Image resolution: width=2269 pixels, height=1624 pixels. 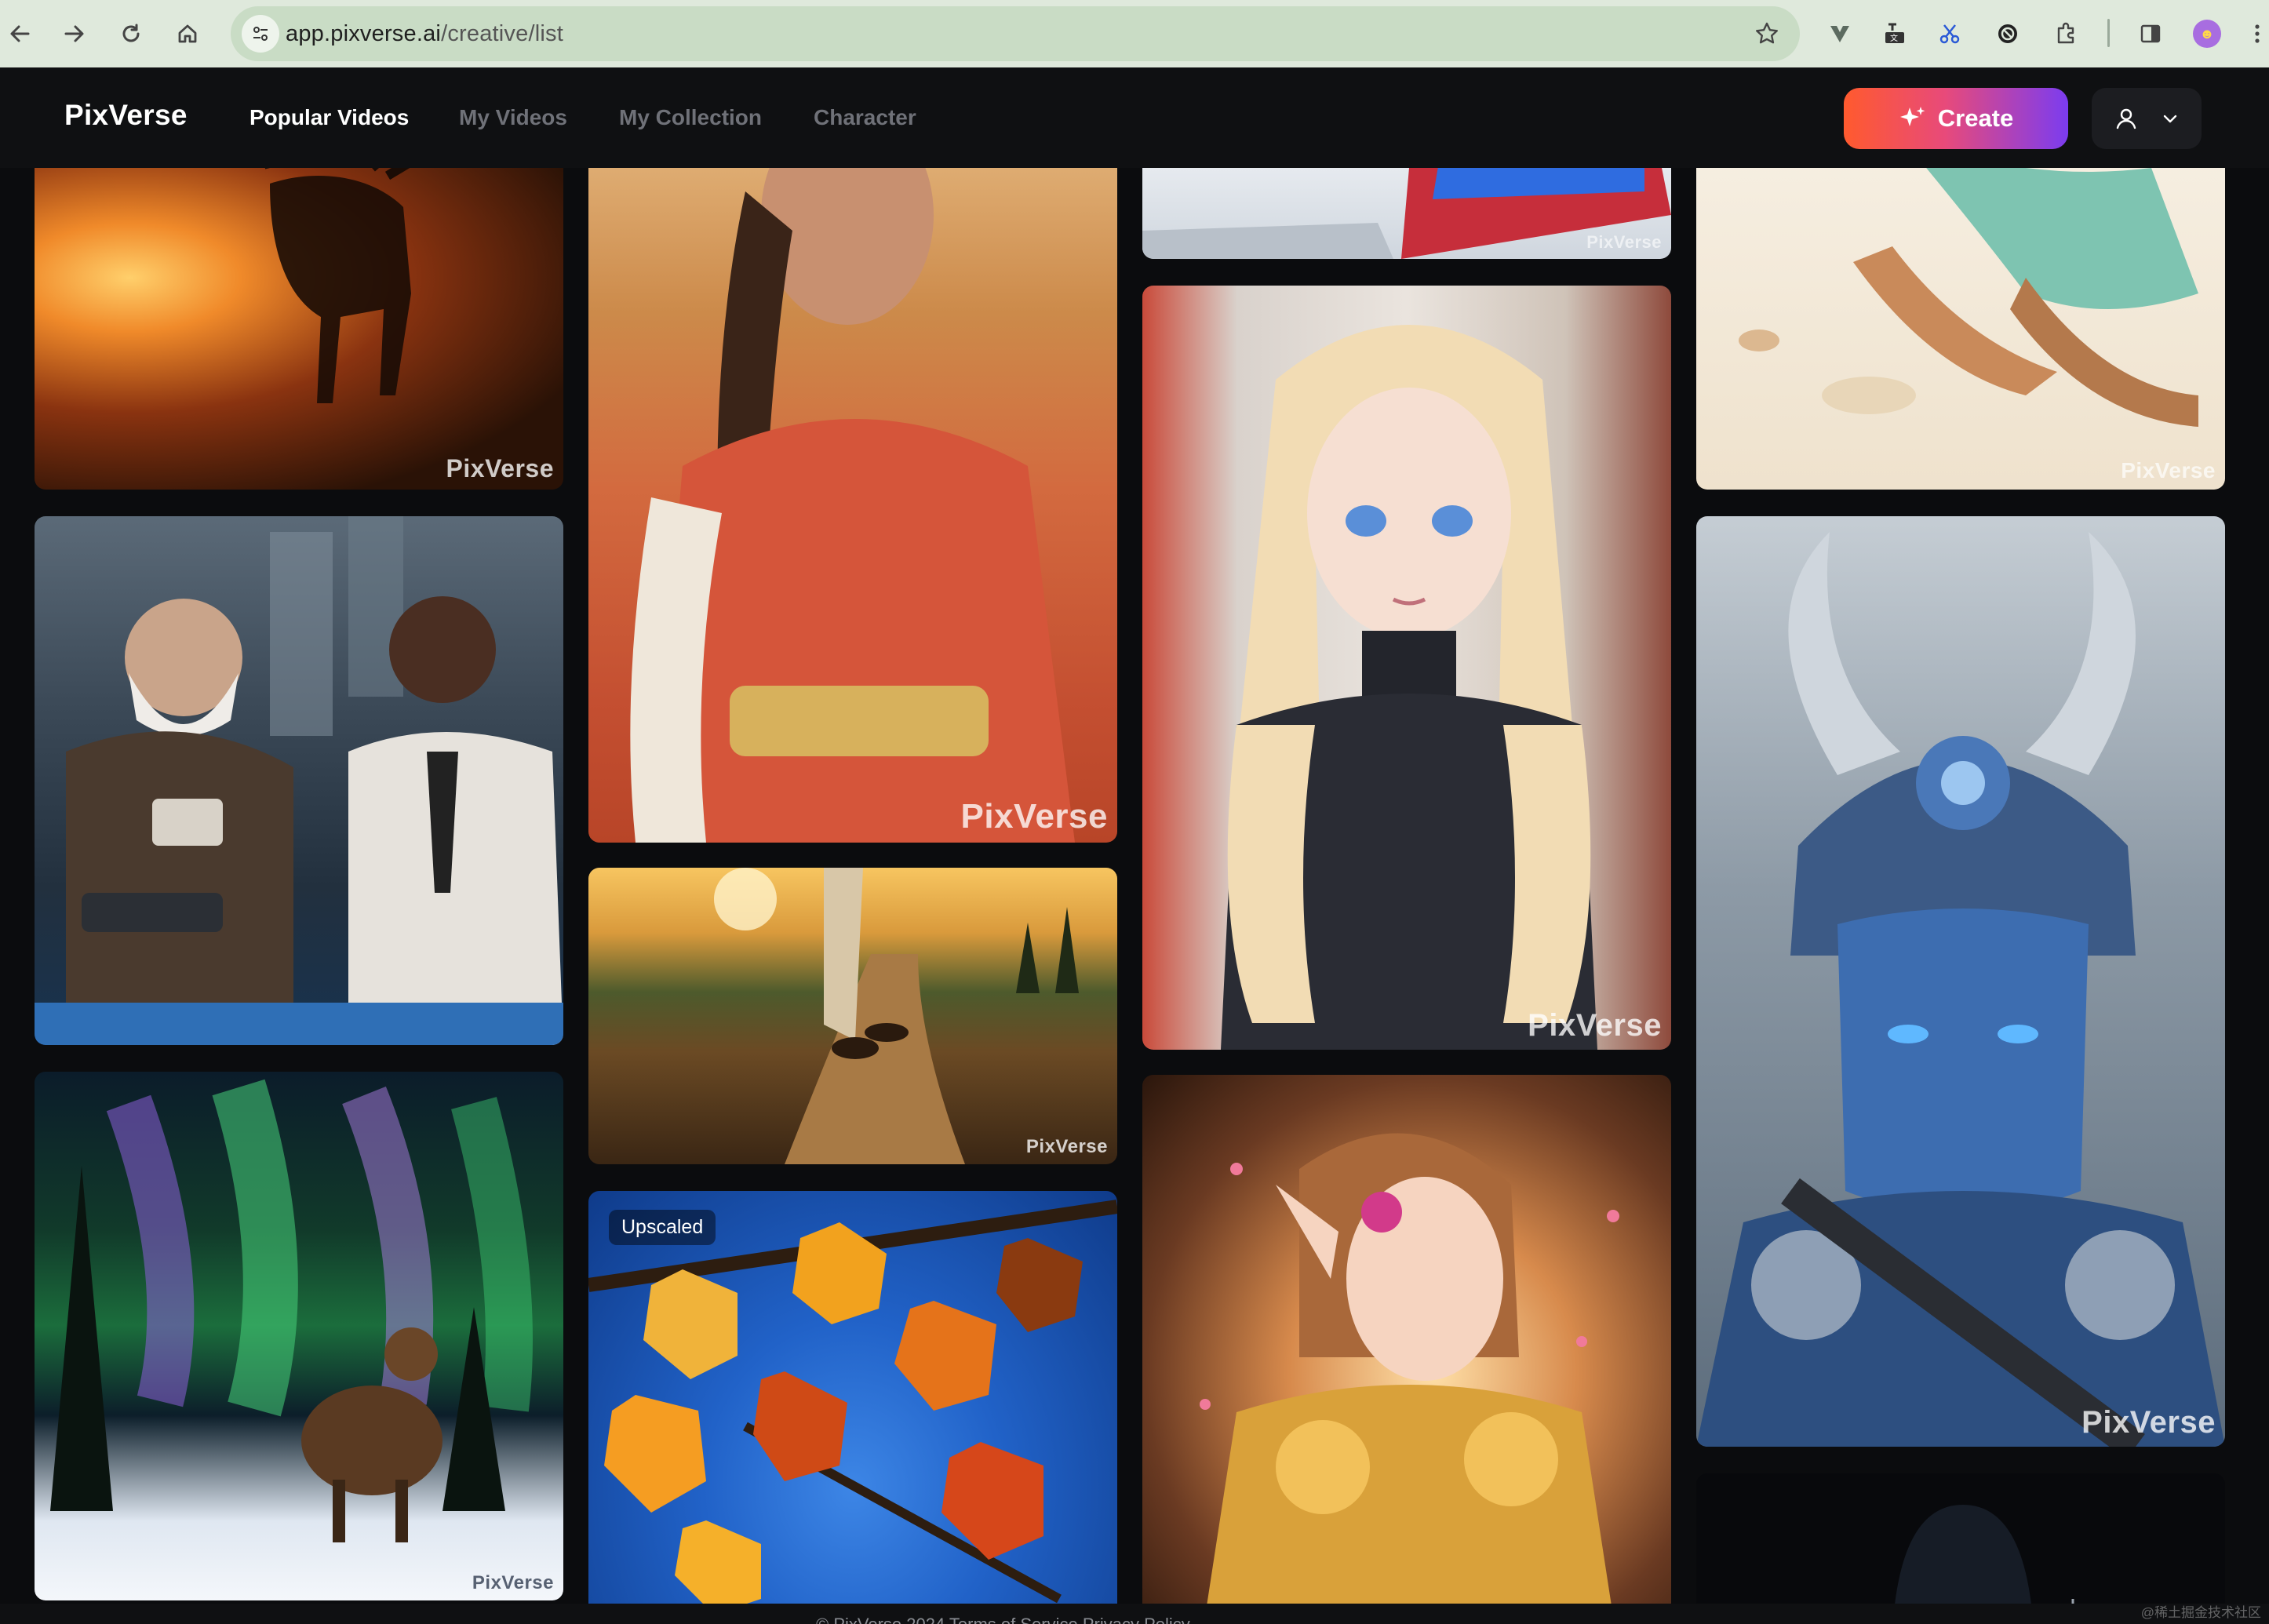 I want to click on browser-toolbar: app.pixverse.ai/creative/list 文 ☻, so click(x=1134, y=33).